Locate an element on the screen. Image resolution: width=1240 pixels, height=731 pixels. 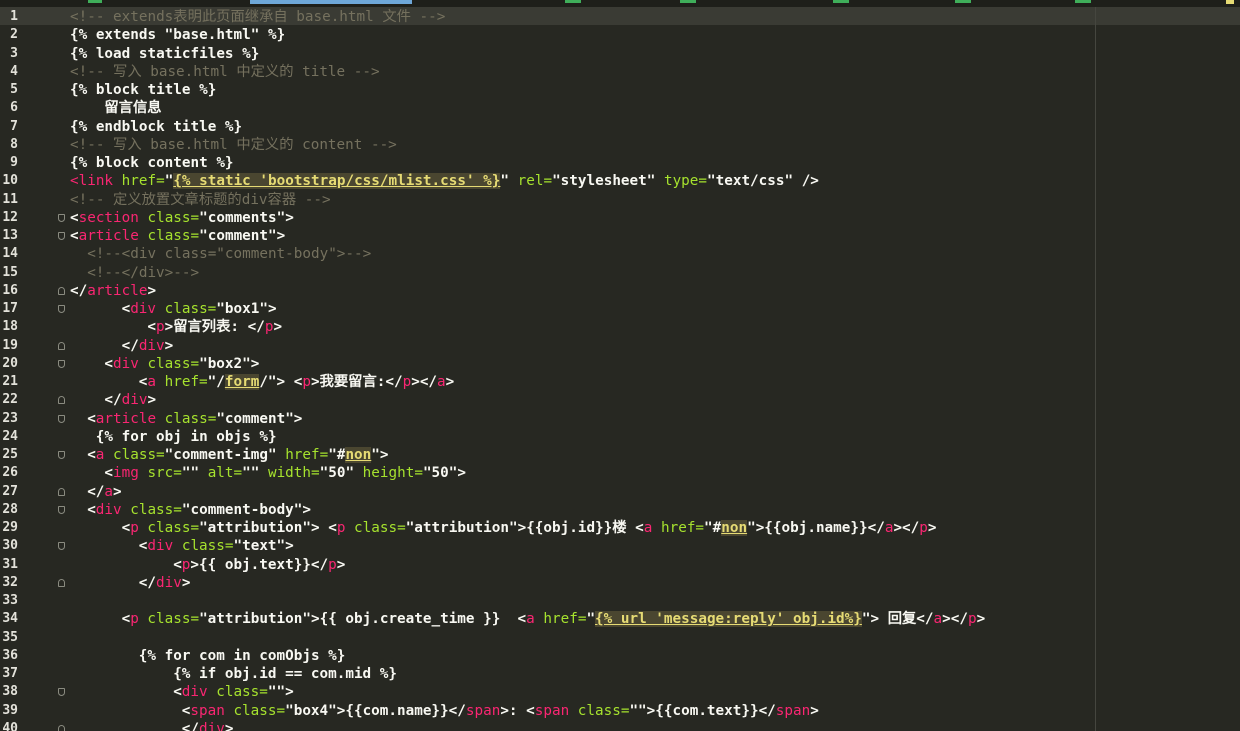
code-line: 7 {% endblock title %} is located at coordinates (620, 127).